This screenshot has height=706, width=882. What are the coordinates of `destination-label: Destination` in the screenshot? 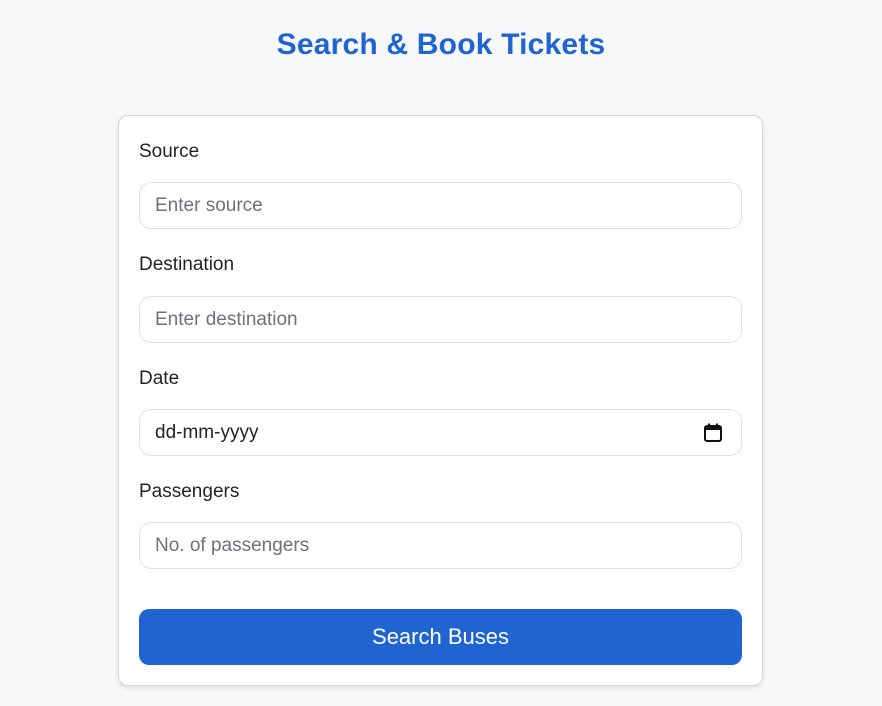 It's located at (187, 264).